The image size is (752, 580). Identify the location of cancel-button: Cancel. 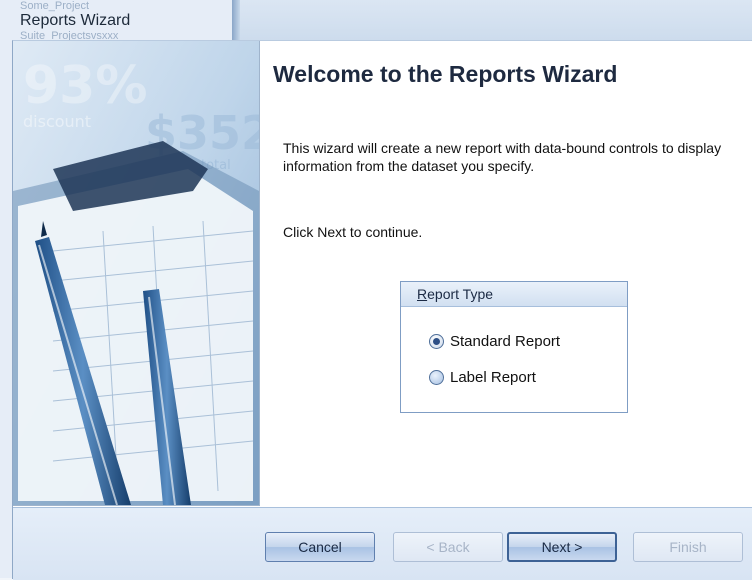
(320, 547).